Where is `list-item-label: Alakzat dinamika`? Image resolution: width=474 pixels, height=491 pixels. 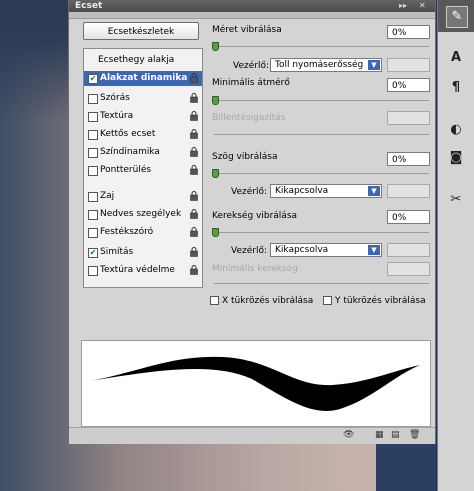
list-item-label: Alakzat dinamika is located at coordinates (144, 78).